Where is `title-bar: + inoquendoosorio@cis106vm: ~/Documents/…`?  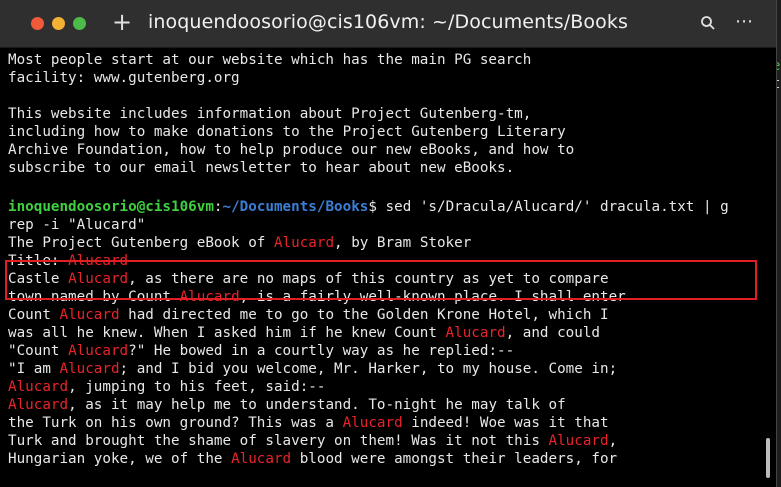 title-bar: + inoquendoosorio@cis106vm: ~/Documents/… is located at coordinates (388, 24).